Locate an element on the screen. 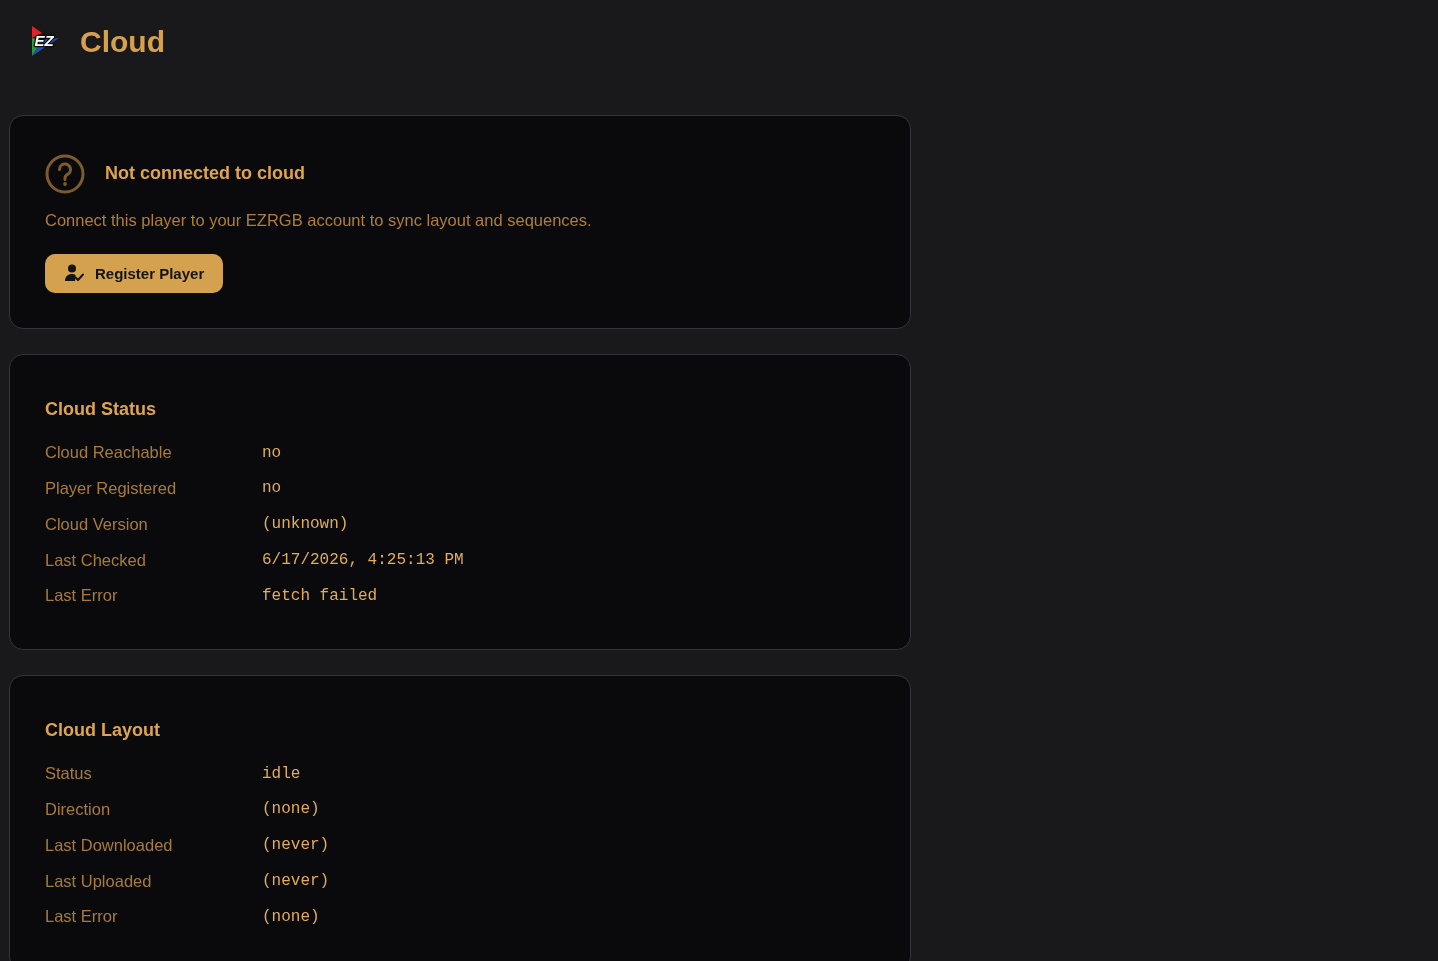 This screenshot has height=961, width=1438. person-check-icon is located at coordinates (74, 273).